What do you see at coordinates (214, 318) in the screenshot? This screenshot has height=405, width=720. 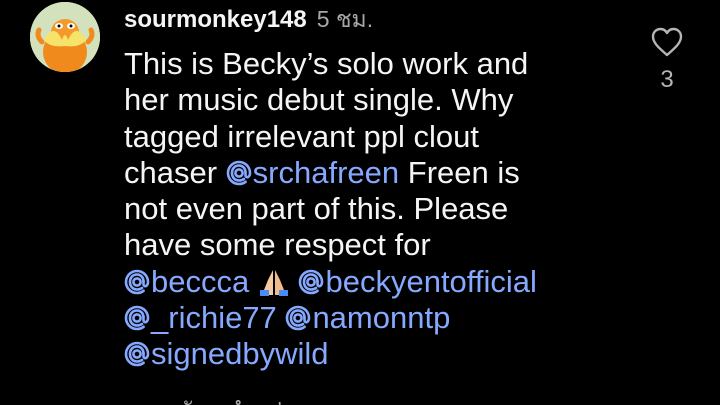 I see `mention-username: _richie77` at bounding box center [214, 318].